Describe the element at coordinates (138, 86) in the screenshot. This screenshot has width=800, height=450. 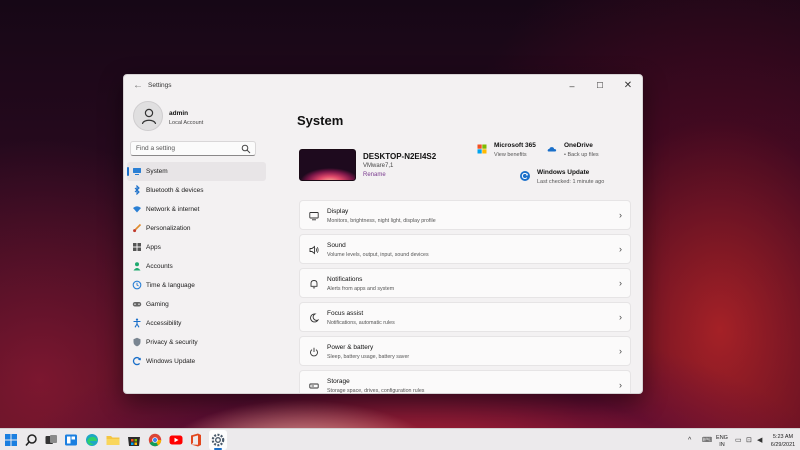
I see `back-arrow-icon: ←` at that location.